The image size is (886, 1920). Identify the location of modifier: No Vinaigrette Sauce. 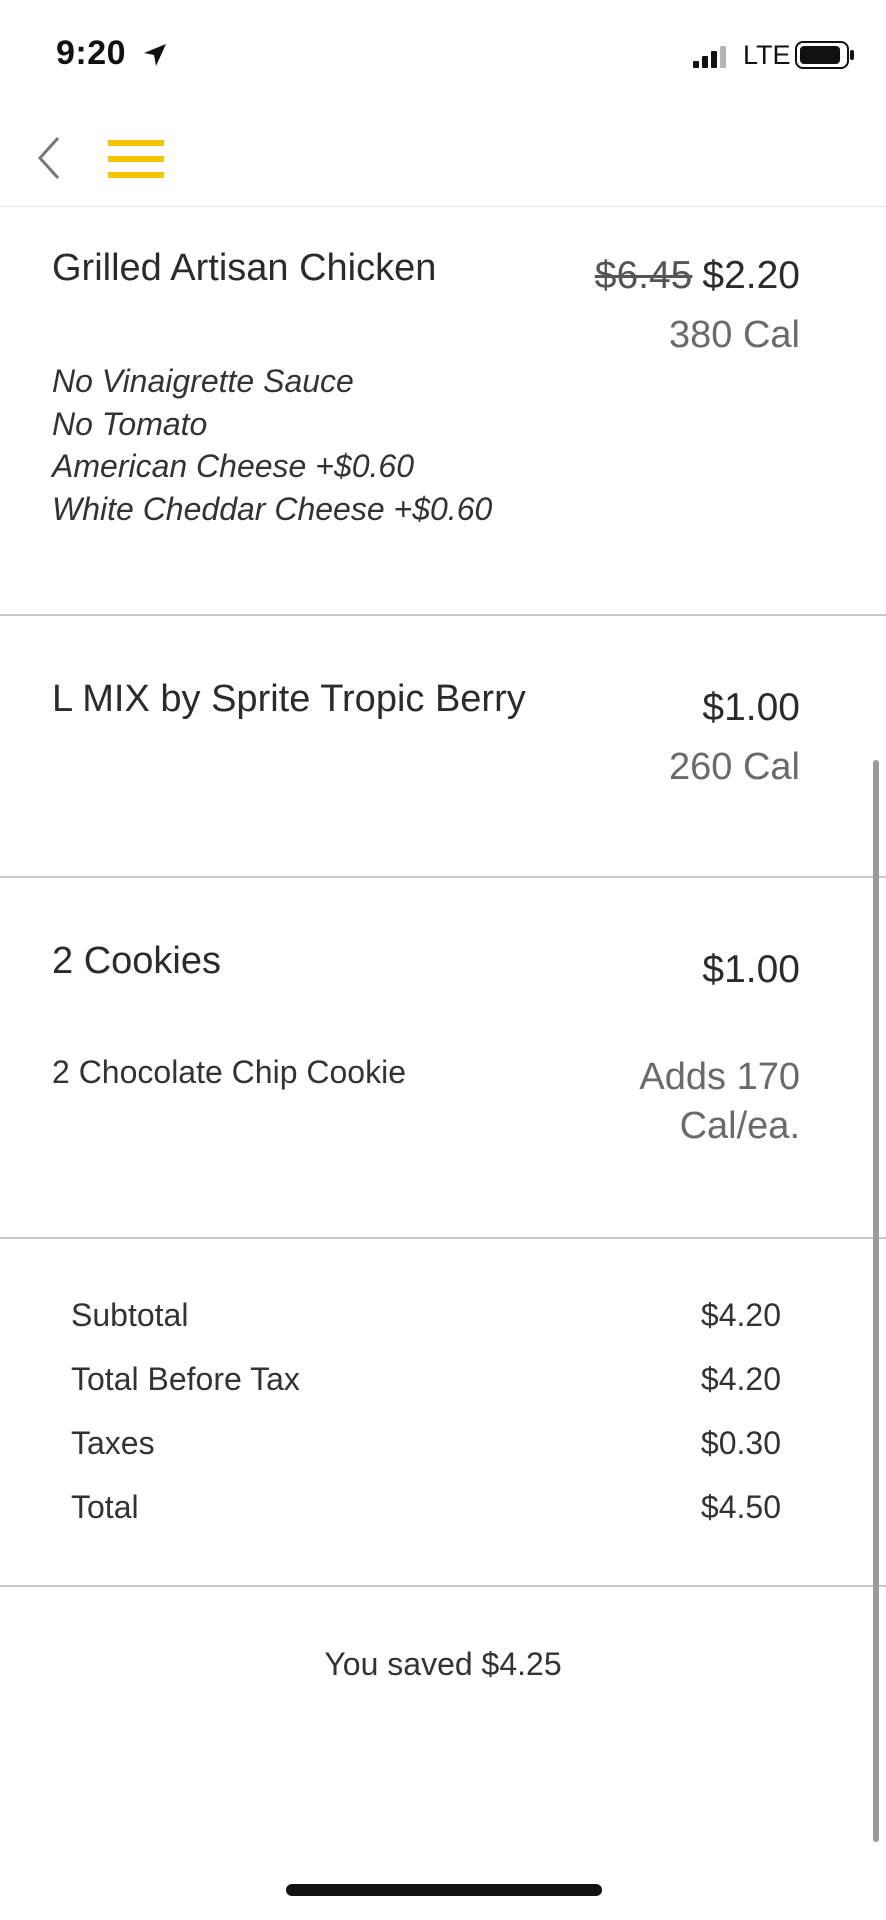
(203, 381).